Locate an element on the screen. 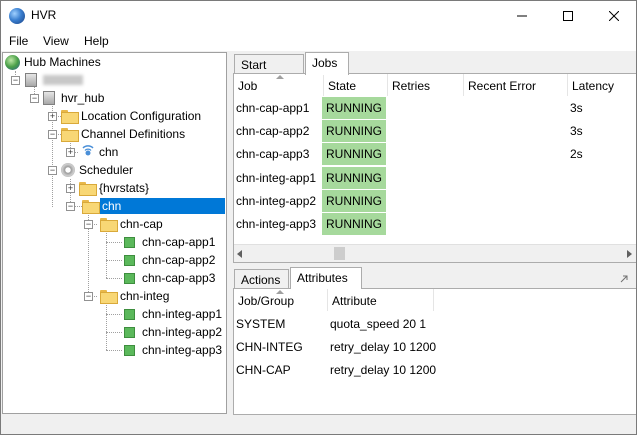 The width and height of the screenshot is (637, 435). column-header-state: State is located at coordinates (356, 85).